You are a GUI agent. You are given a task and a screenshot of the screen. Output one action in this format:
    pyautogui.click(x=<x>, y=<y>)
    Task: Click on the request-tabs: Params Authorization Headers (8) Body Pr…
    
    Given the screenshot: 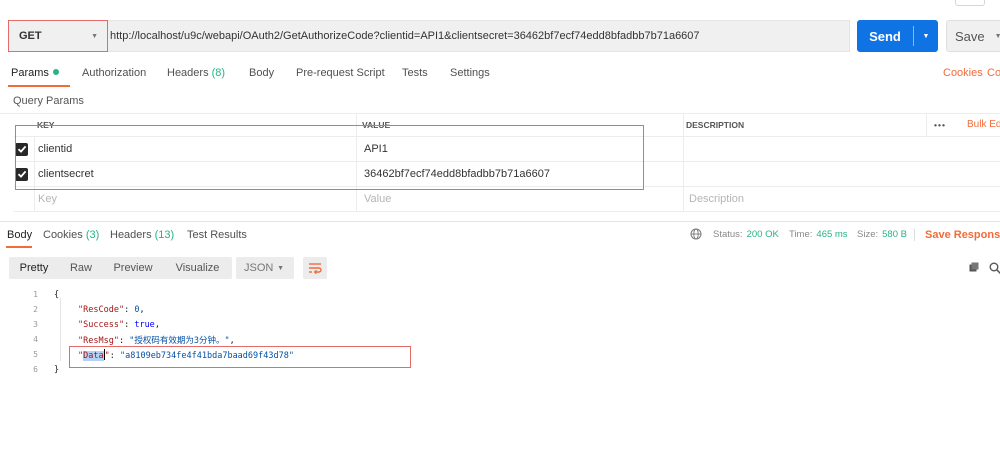 What is the action you would take?
    pyautogui.click(x=500, y=74)
    